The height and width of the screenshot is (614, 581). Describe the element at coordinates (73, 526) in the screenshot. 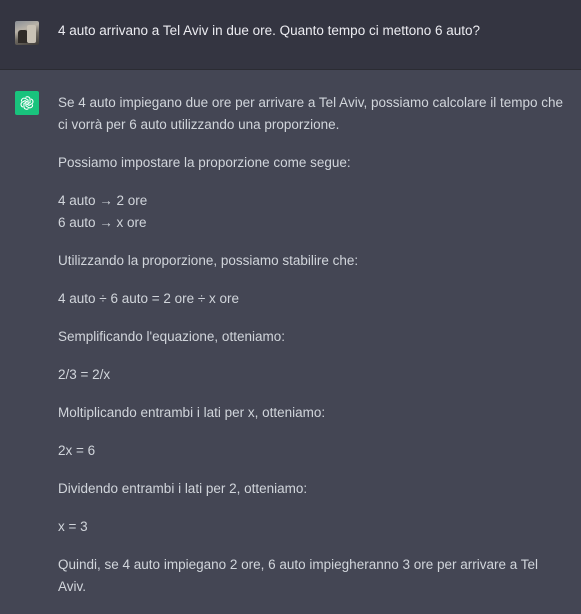

I see `assistant-paragraph: x = 3` at that location.